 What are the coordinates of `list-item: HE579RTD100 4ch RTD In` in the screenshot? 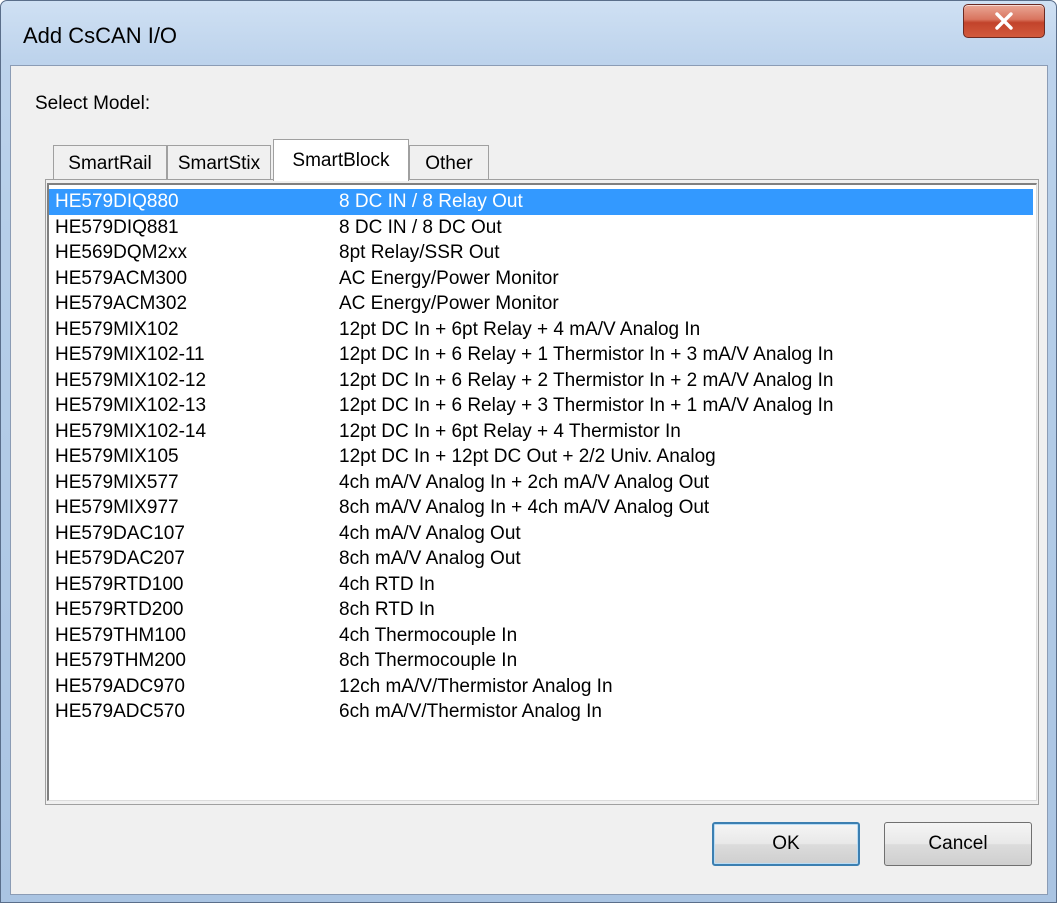 It's located at (542, 585).